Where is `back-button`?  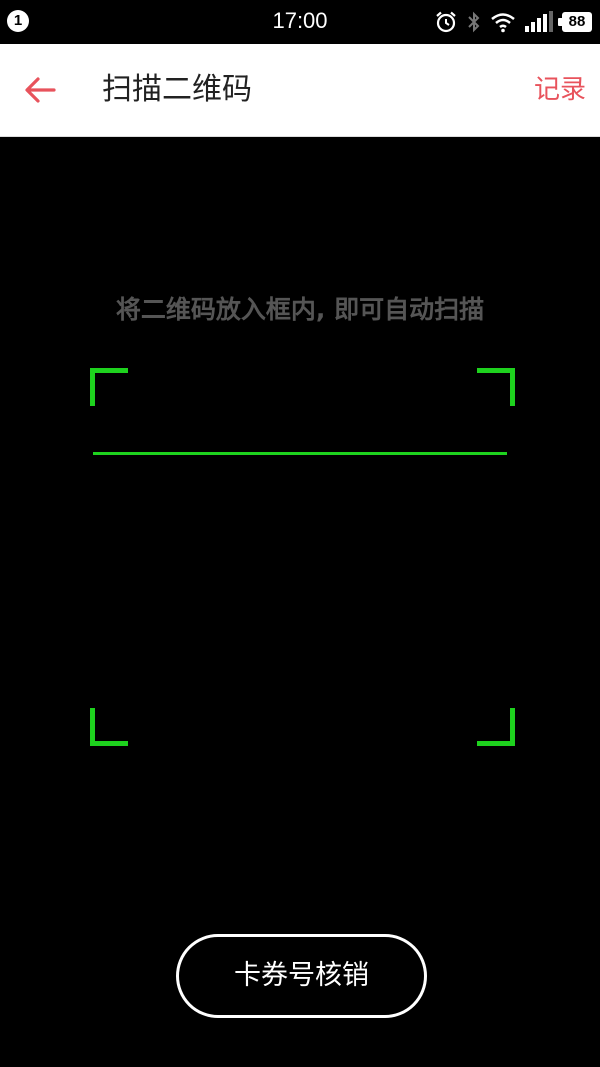
back-button is located at coordinates (40, 90).